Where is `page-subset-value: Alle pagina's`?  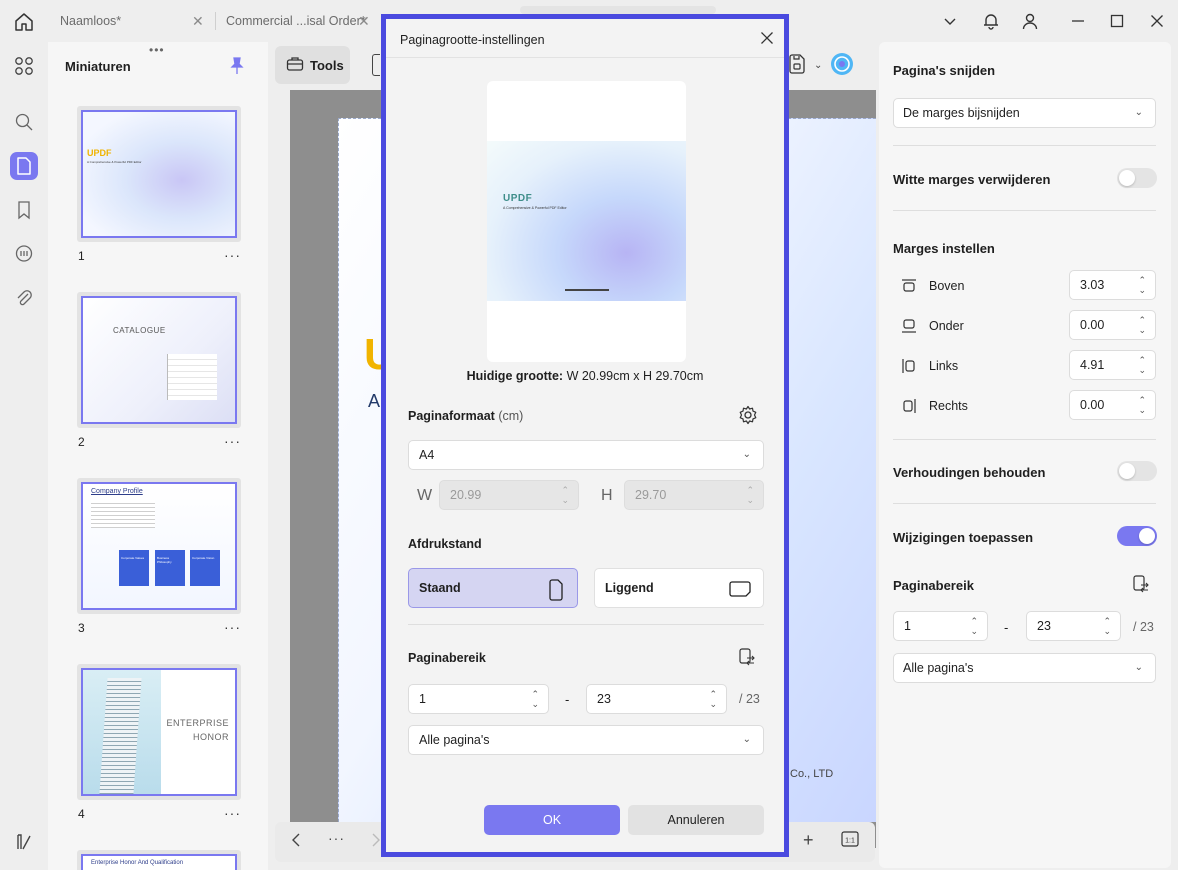
page-subset-value: Alle pagina's is located at coordinates (938, 668).